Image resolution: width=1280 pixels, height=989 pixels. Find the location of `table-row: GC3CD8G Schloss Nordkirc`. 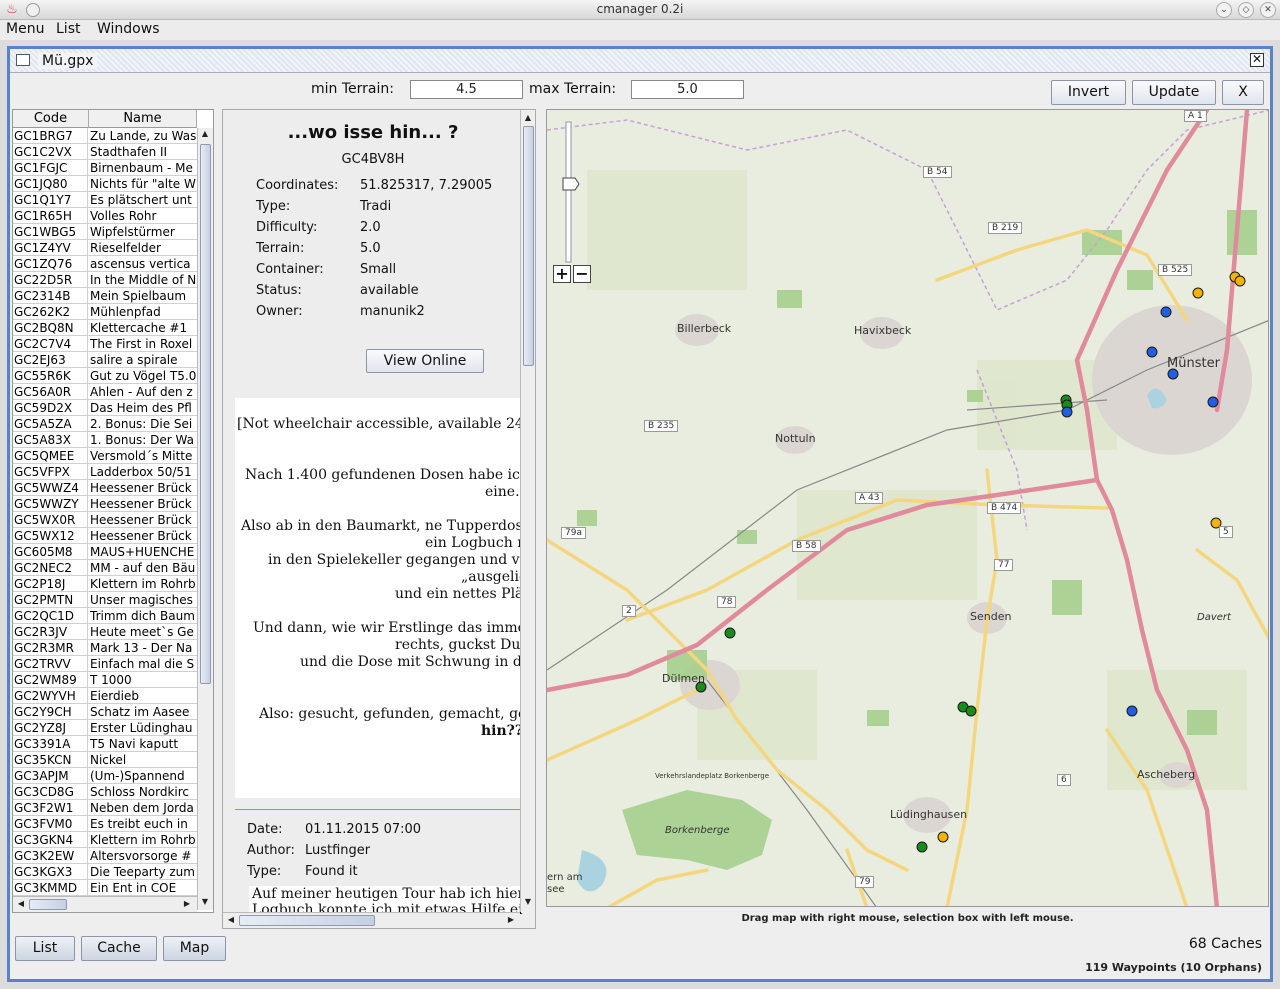

table-row: GC3CD8G Schloss Nordkirc is located at coordinates (105, 792).